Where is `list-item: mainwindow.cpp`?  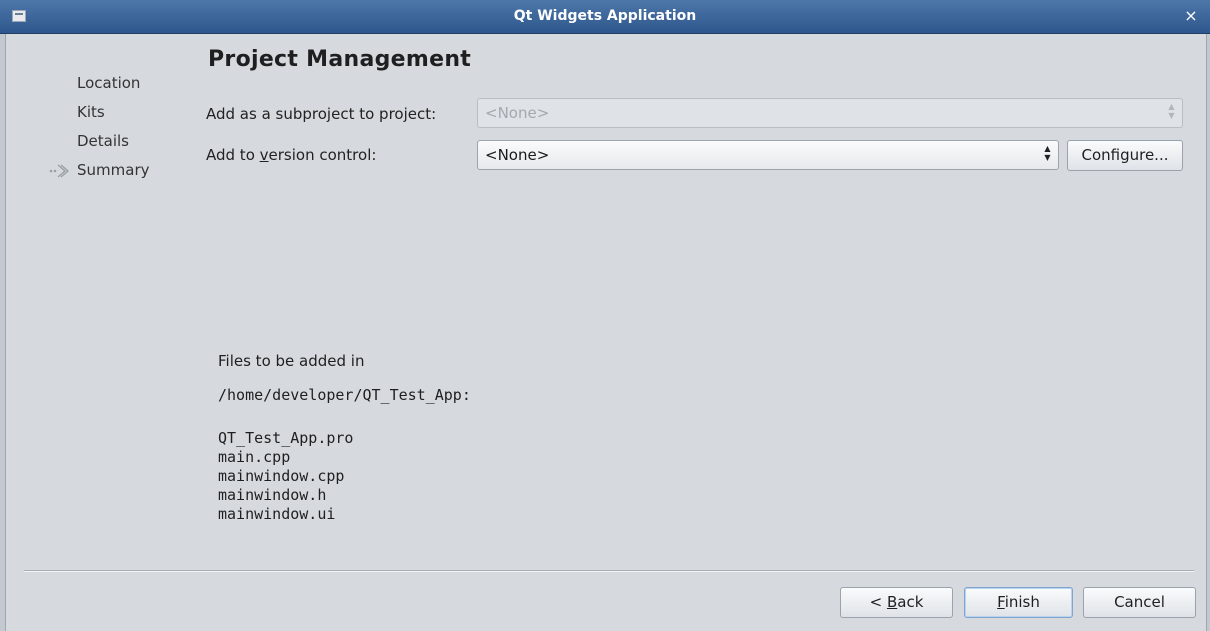
list-item: mainwindow.cpp is located at coordinates (281, 476).